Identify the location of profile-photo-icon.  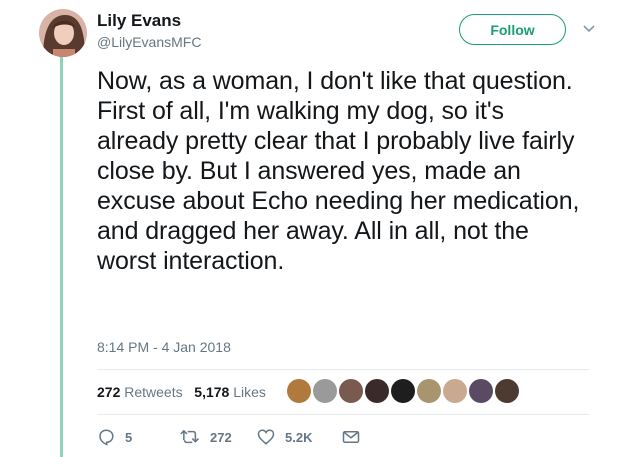
(63, 33).